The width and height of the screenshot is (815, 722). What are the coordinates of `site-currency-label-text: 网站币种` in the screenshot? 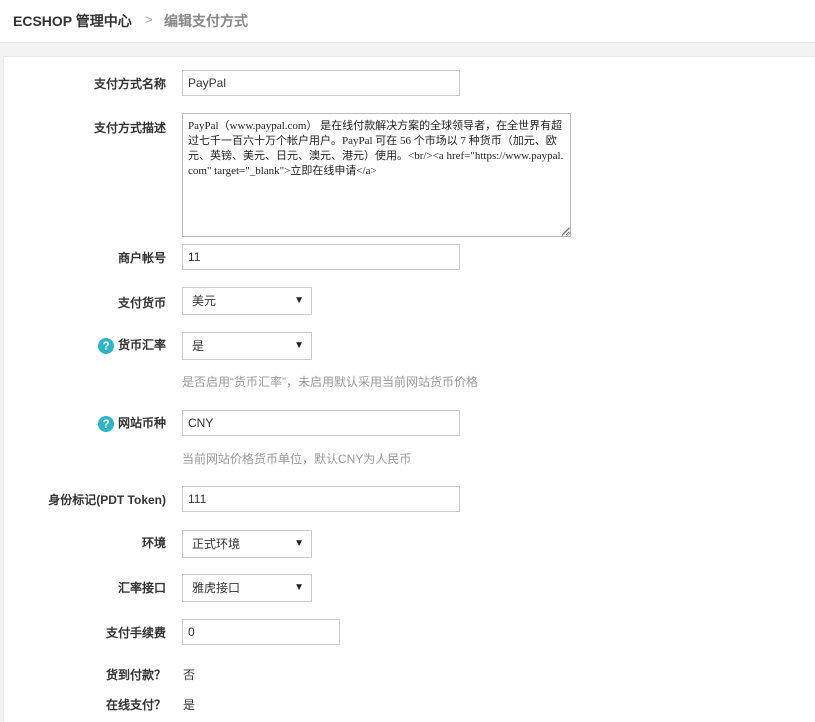 It's located at (141, 423).